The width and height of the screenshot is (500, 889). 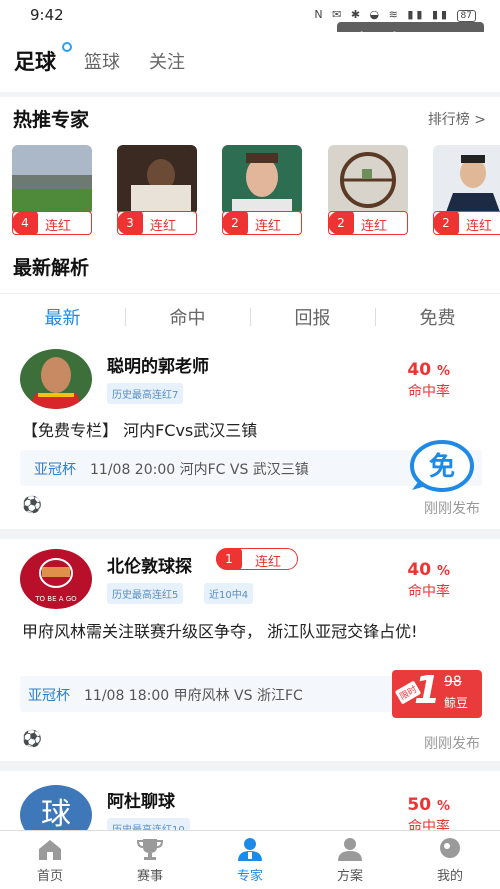 What do you see at coordinates (56, 579) in the screenshot?
I see `avatar: TO BE A GO` at bounding box center [56, 579].